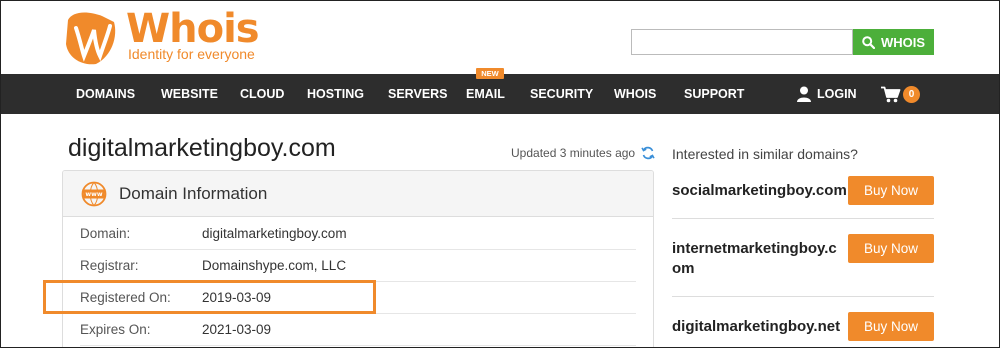 The image size is (1000, 348). Describe the element at coordinates (109, 265) in the screenshot. I see `row-label: Registrar:` at that location.